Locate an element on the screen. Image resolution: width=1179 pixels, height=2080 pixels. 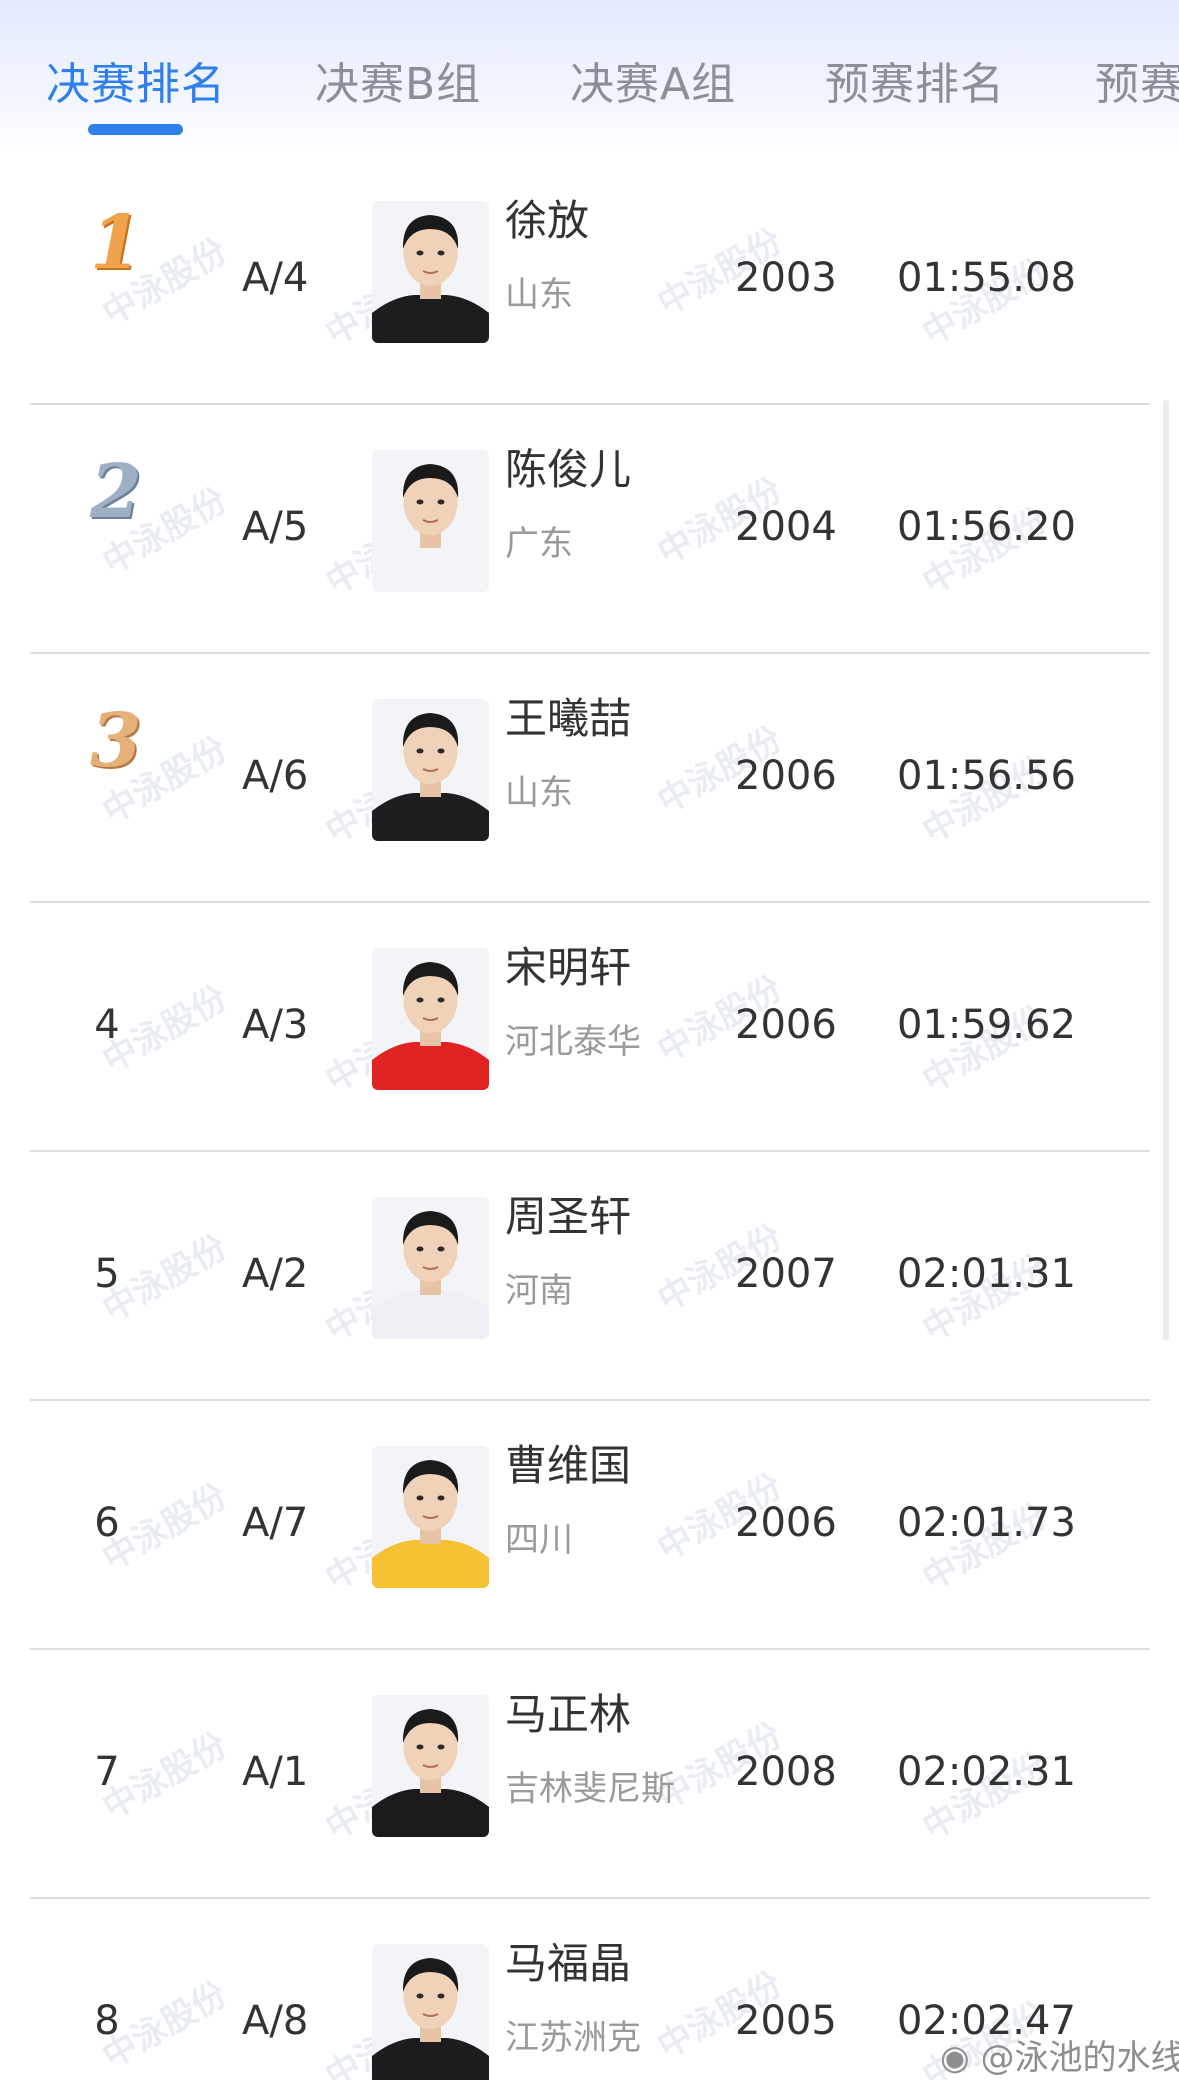
athlete-name: 马正林 is located at coordinates (568, 1714).